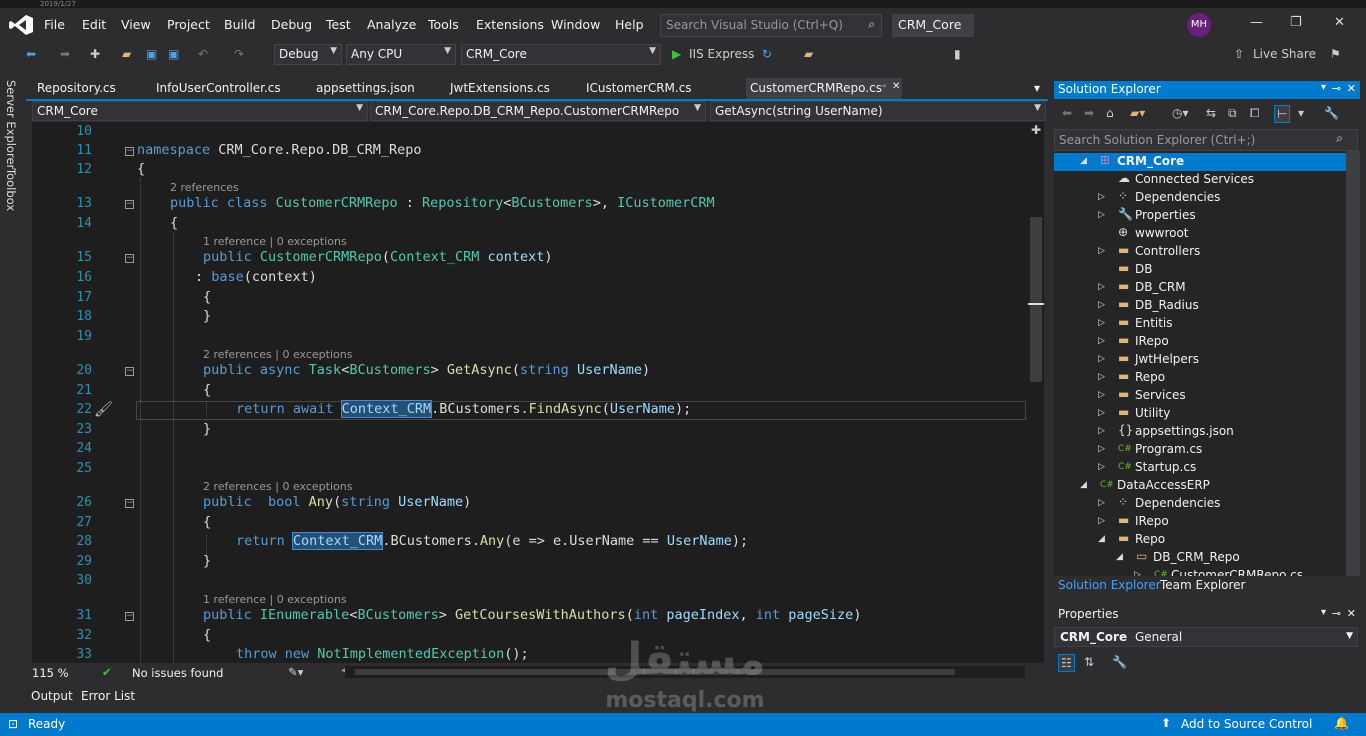 This screenshot has height=736, width=1366. Describe the element at coordinates (1200, 324) in the screenshot. I see `tree-item: ▷ ▬ Entitis` at that location.